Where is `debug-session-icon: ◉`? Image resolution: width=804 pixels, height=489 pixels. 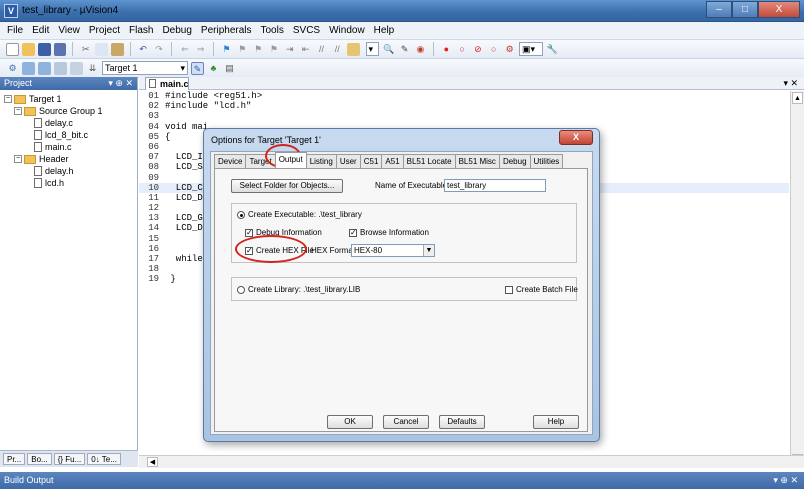
debug-session-icon: ◉ is located at coordinates (420, 49).